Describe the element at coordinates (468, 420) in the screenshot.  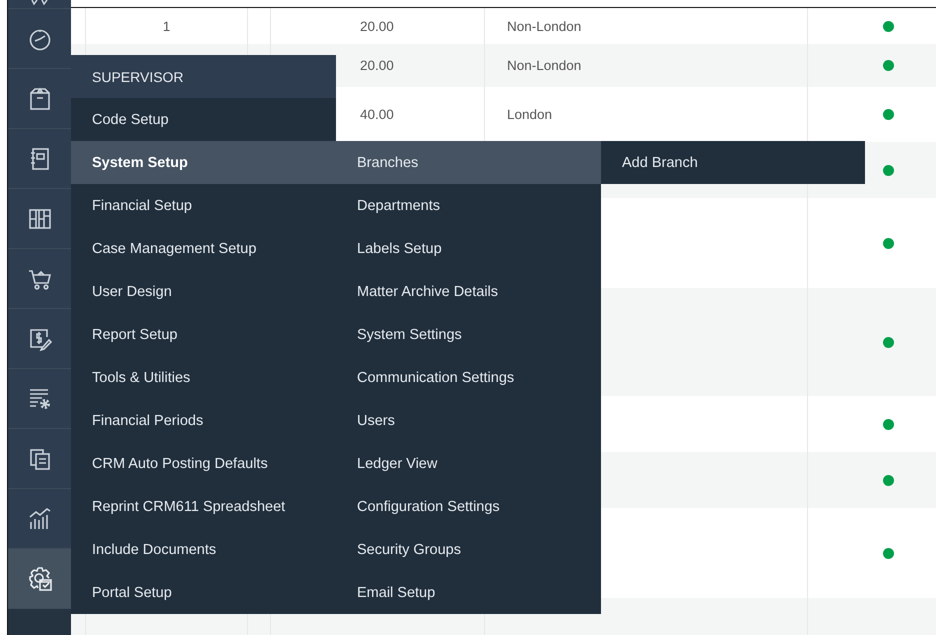
I see `menu-item: Users` at that location.